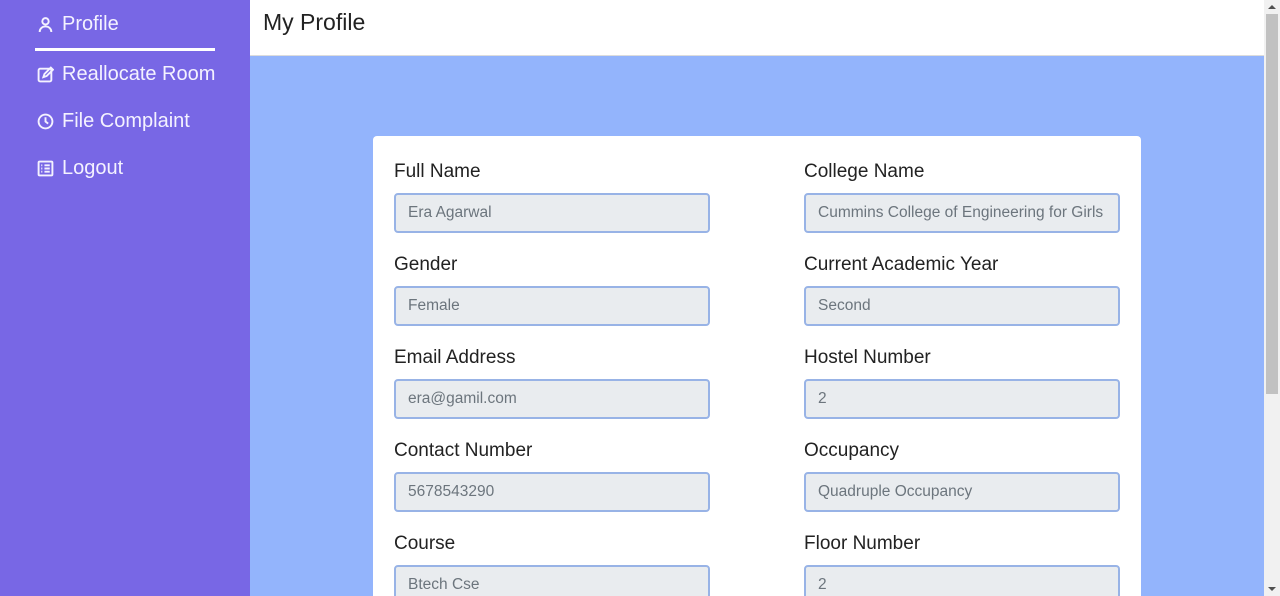 This screenshot has width=1280, height=596. Describe the element at coordinates (757, 28) in the screenshot. I see `header: My Profile` at that location.